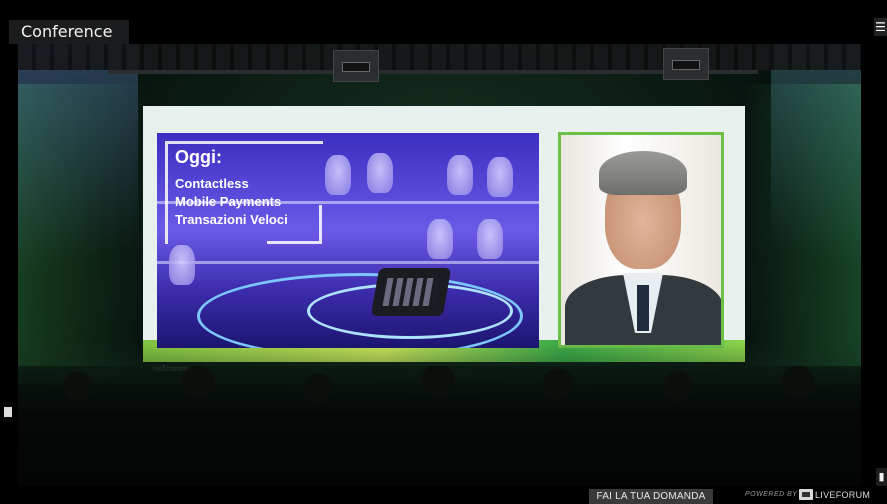 This screenshot has height=504, width=887. Describe the element at coordinates (443, 22) in the screenshot. I see `top-bar` at that location.